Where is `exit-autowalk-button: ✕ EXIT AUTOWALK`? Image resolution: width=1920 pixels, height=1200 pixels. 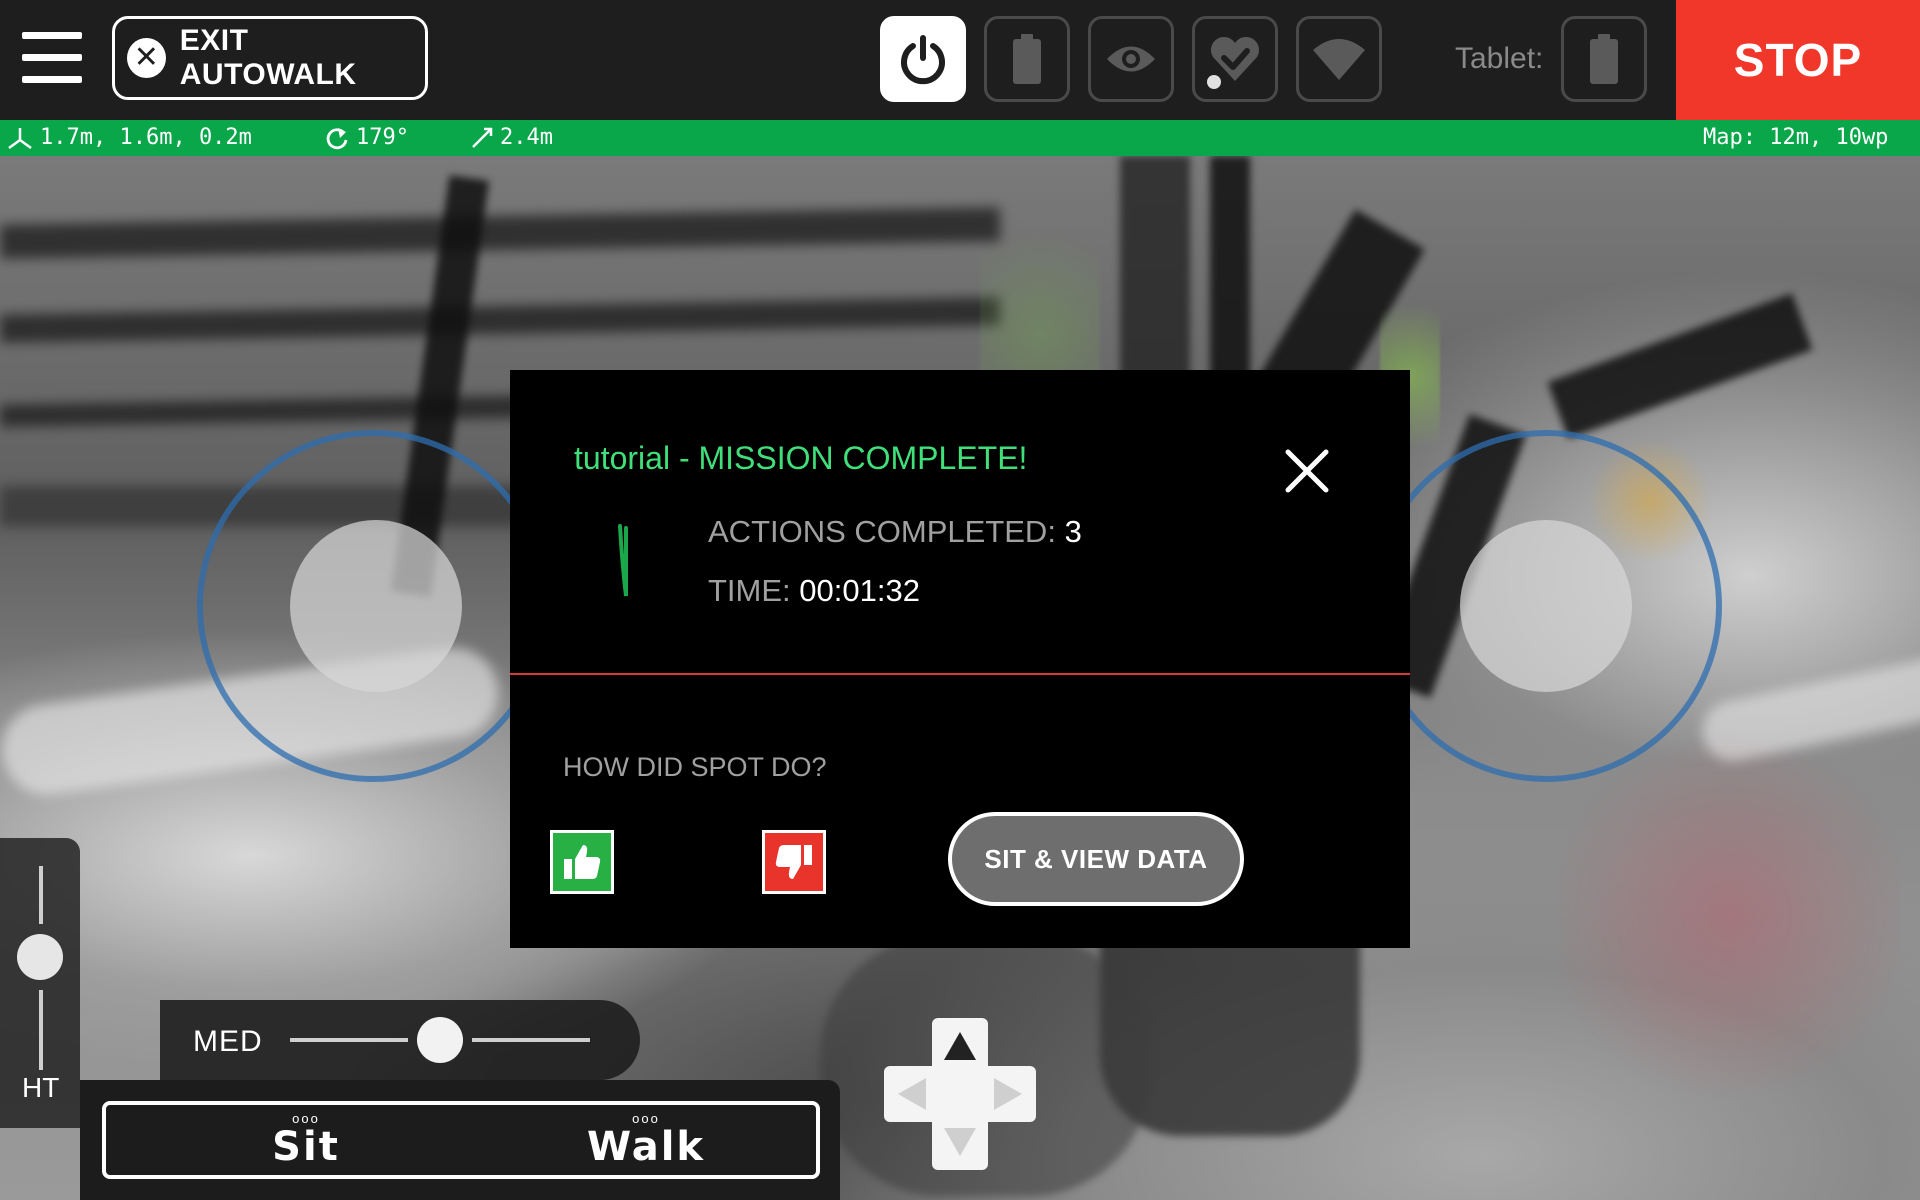
exit-autowalk-button: ✕ EXIT AUTOWALK is located at coordinates (270, 58).